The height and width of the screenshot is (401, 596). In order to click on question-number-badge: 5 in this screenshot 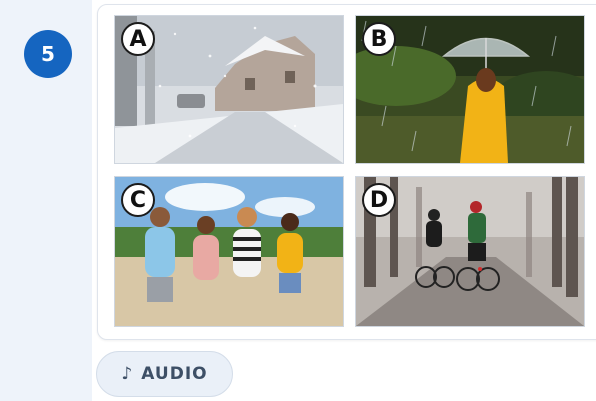, I will do `click(48, 54)`.